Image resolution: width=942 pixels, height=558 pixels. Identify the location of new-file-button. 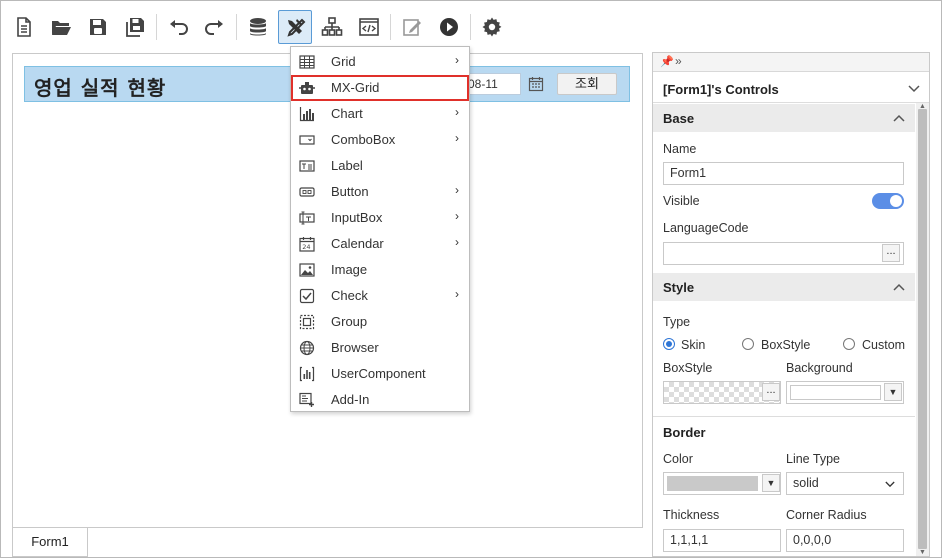
(24, 27).